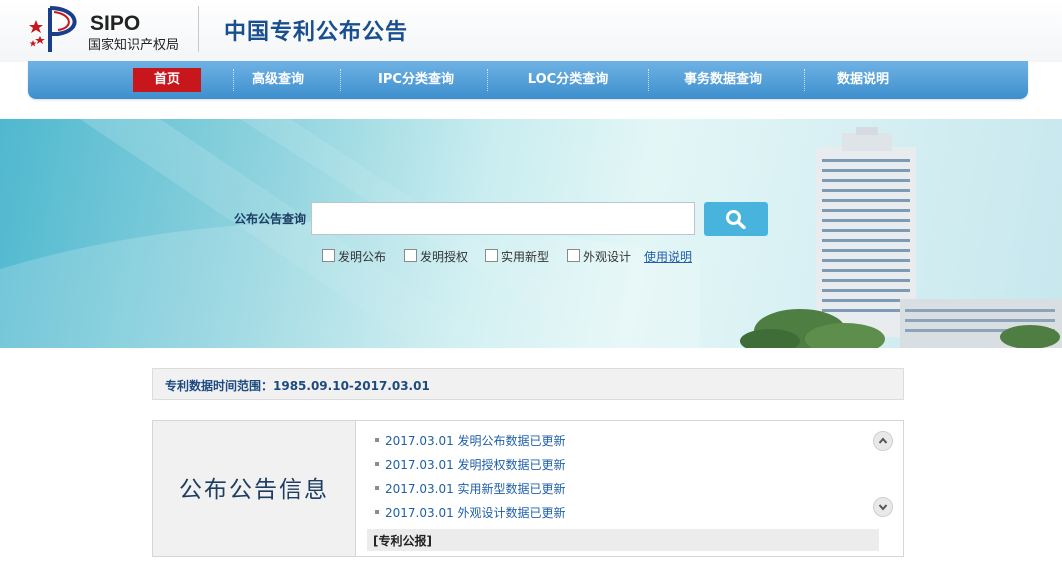 This screenshot has width=1062, height=572. I want to click on chevron-up-icon, so click(883, 440).